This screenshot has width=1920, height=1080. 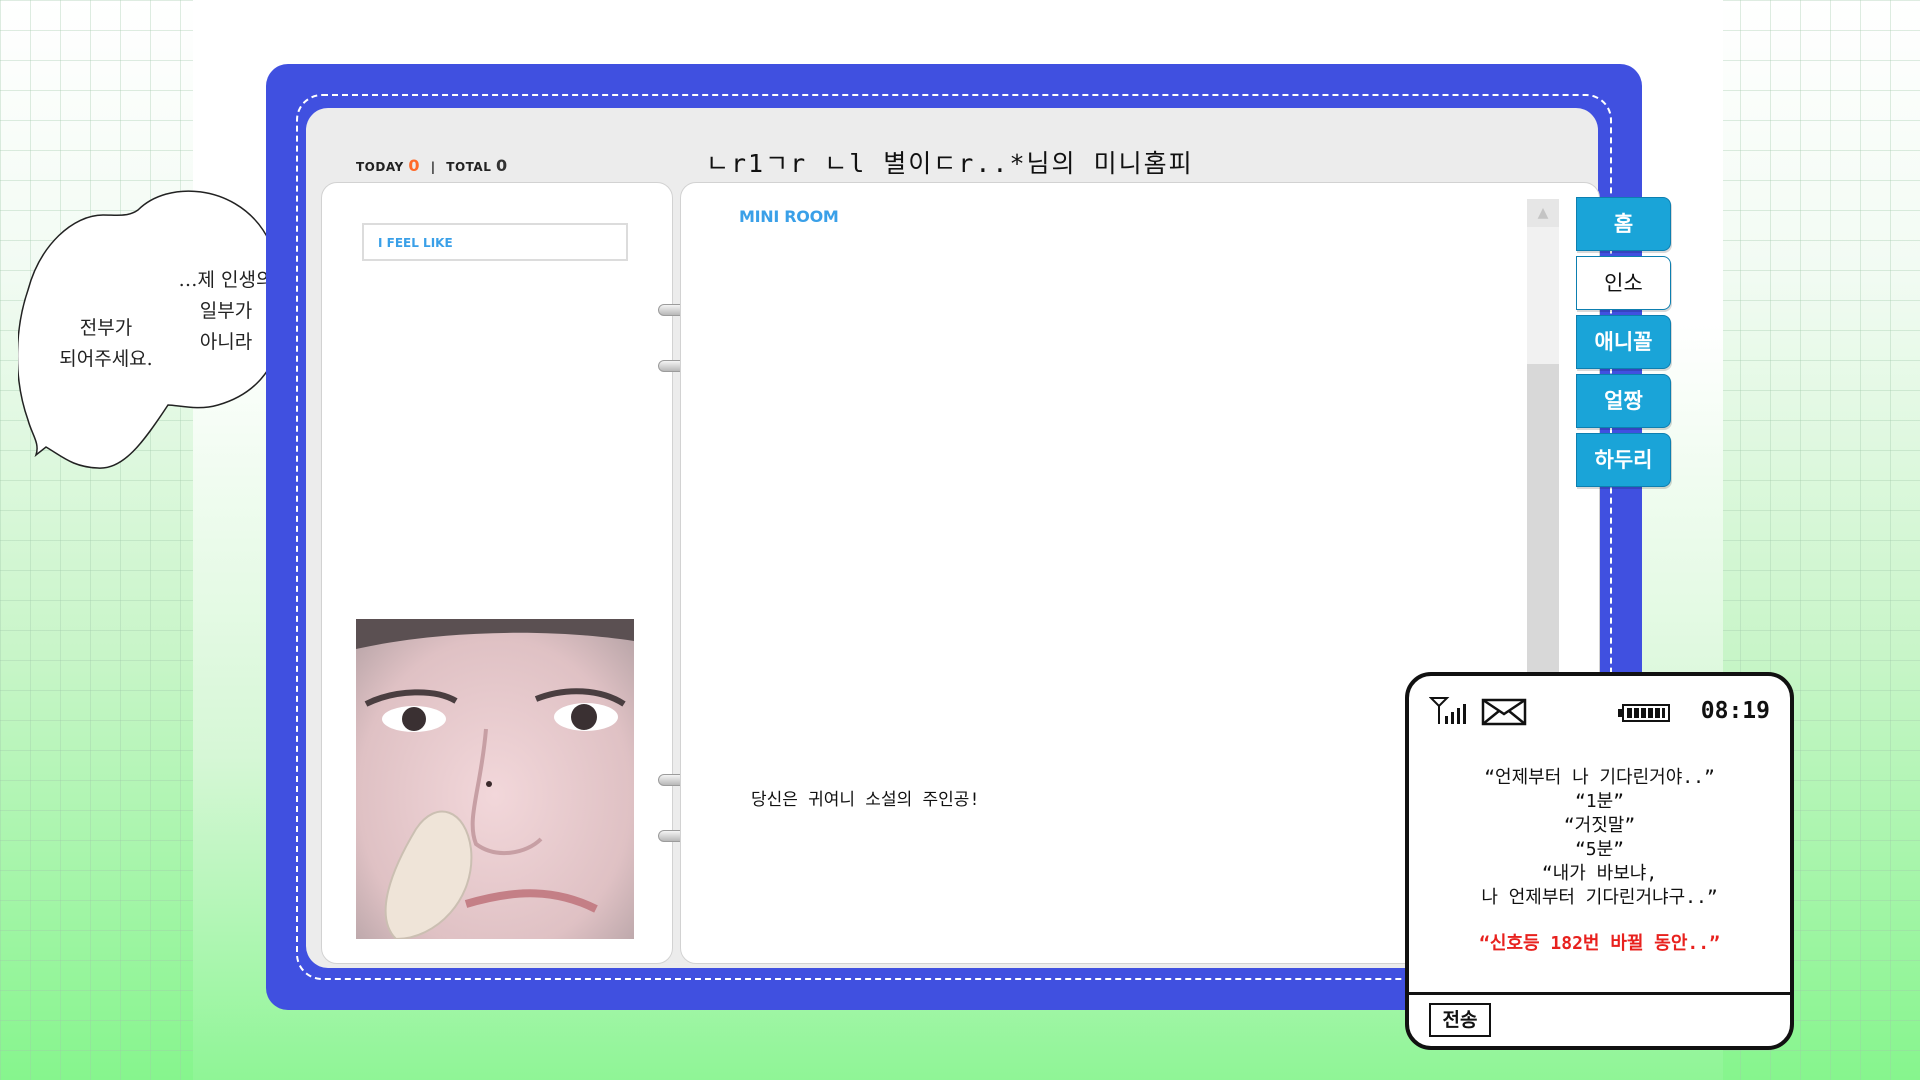 I want to click on bubble-text-lower: 전부가 되어주세요., so click(x=106, y=343).